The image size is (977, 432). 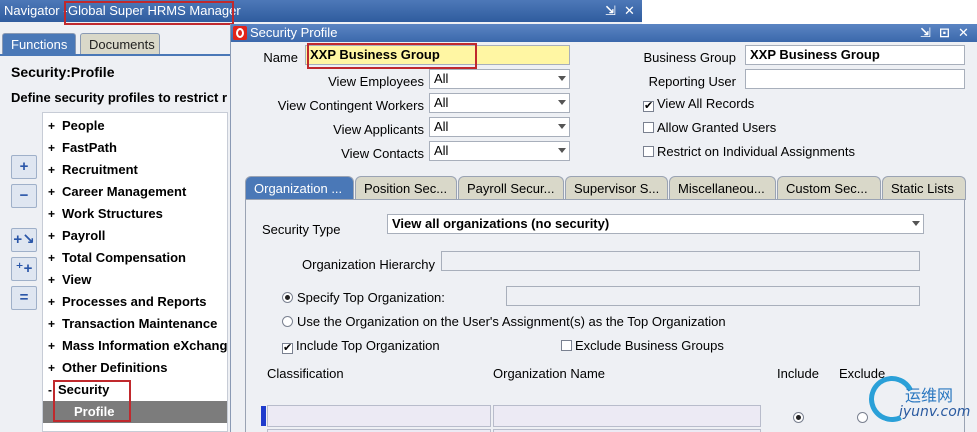 I want to click on exclude-bg-label: Exclude Business Groups, so click(x=649, y=345).